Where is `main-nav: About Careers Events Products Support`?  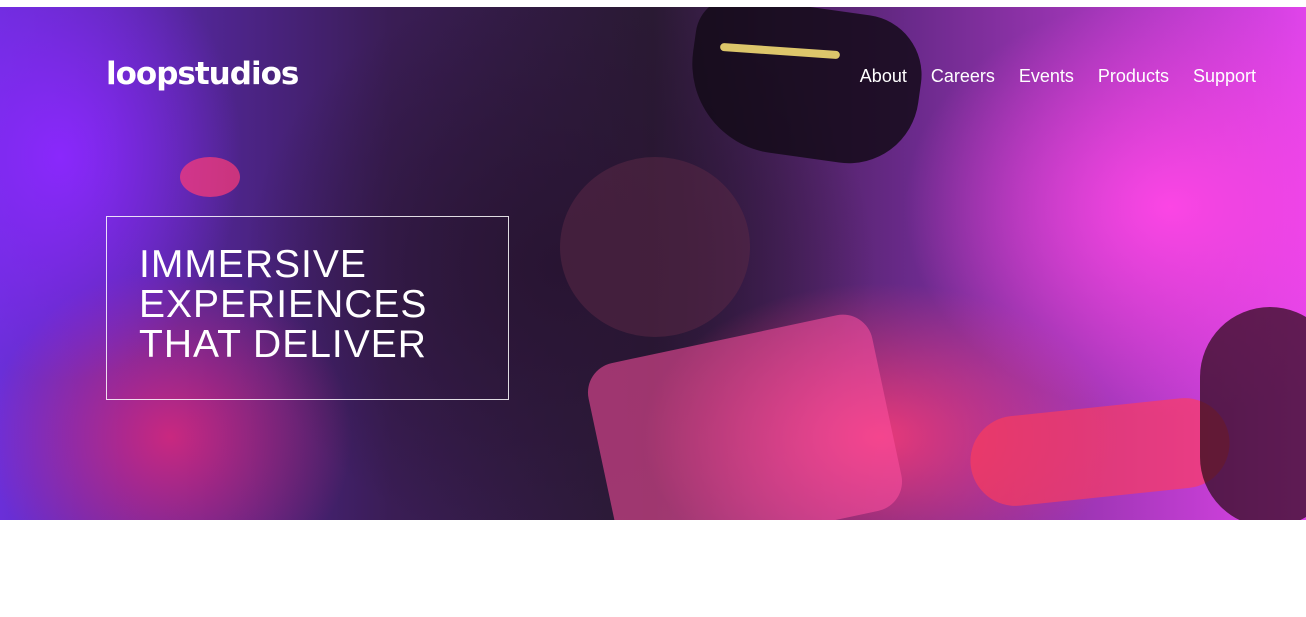
main-nav: About Careers Events Products Support is located at coordinates (1058, 76).